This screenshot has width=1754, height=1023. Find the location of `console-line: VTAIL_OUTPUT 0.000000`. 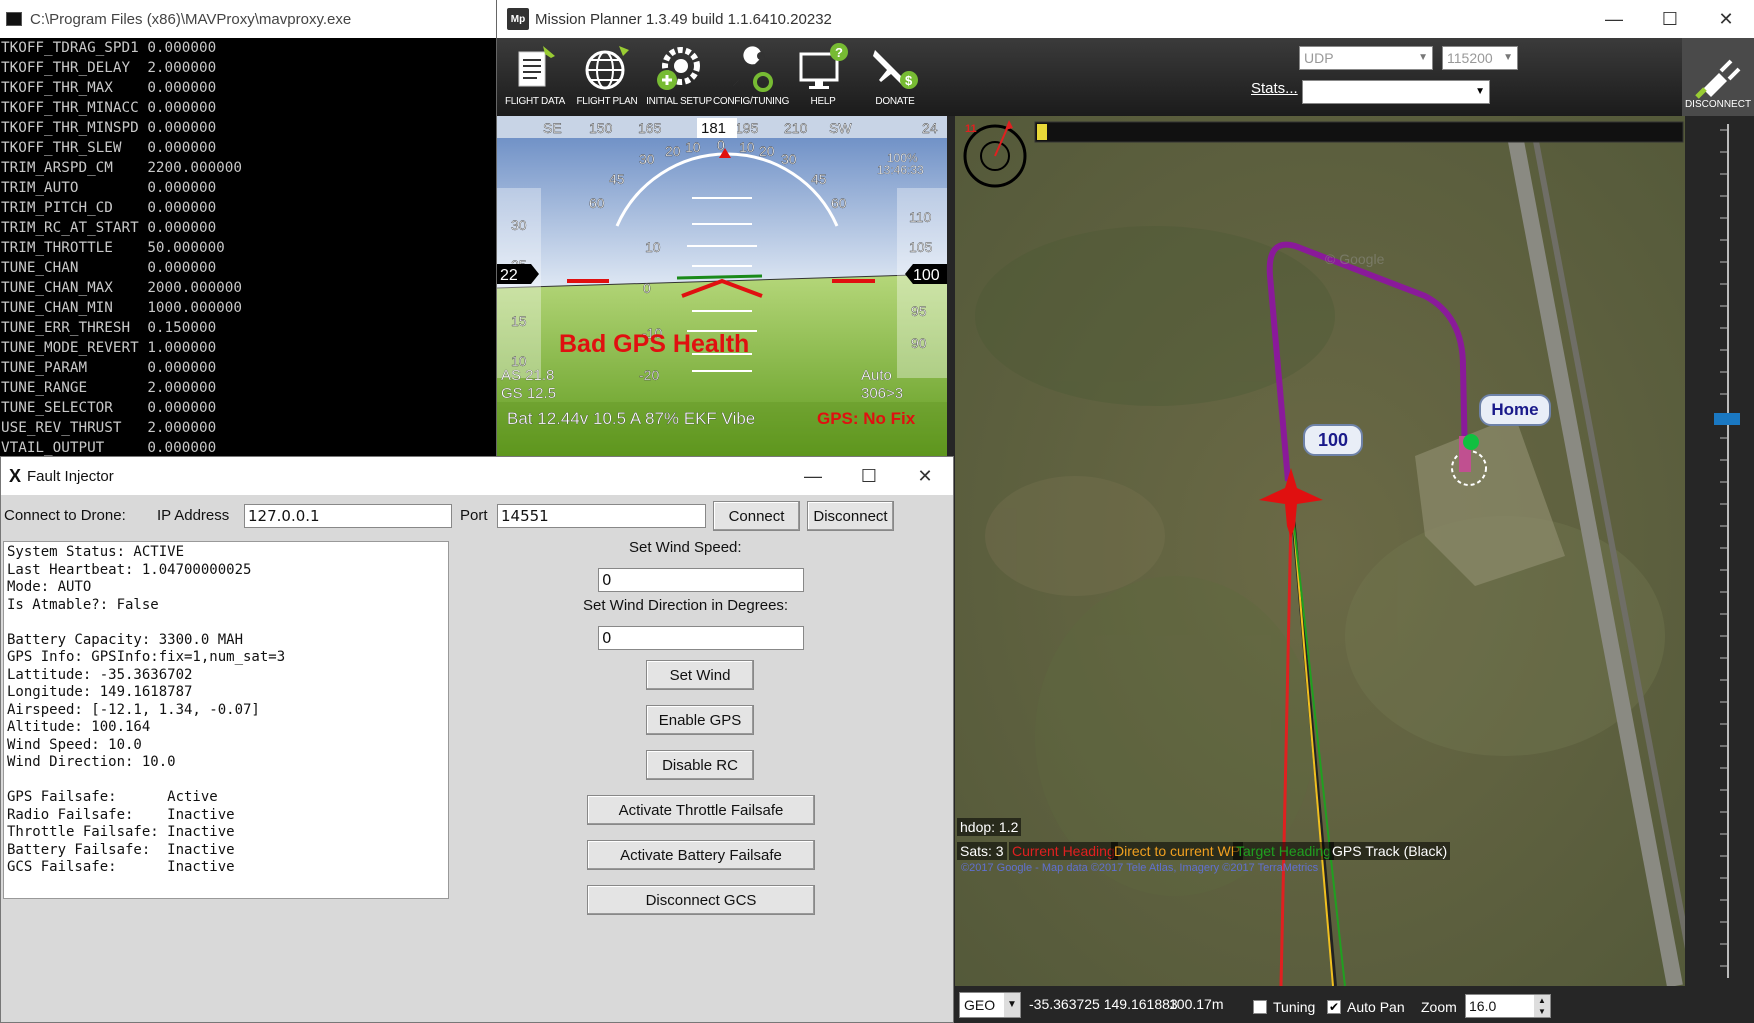

console-line: VTAIL_OUTPUT 0.000000 is located at coordinates (109, 448).